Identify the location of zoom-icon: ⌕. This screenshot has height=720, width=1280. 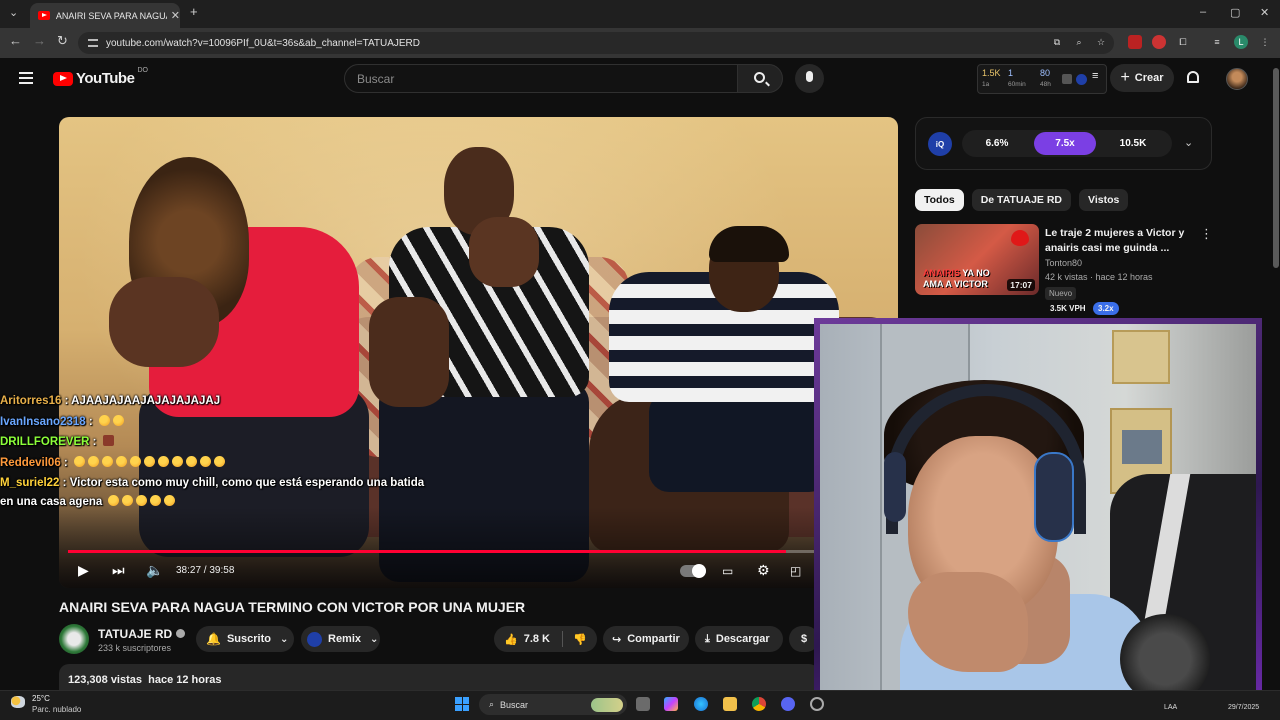
(1079, 42).